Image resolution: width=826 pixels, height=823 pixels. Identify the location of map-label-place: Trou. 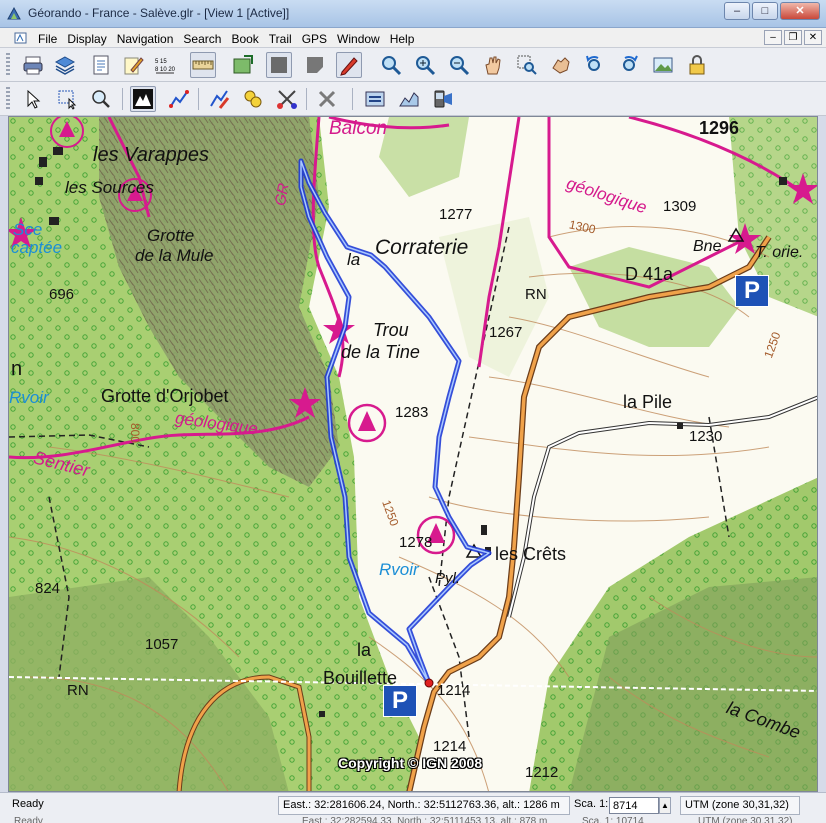
(391, 330).